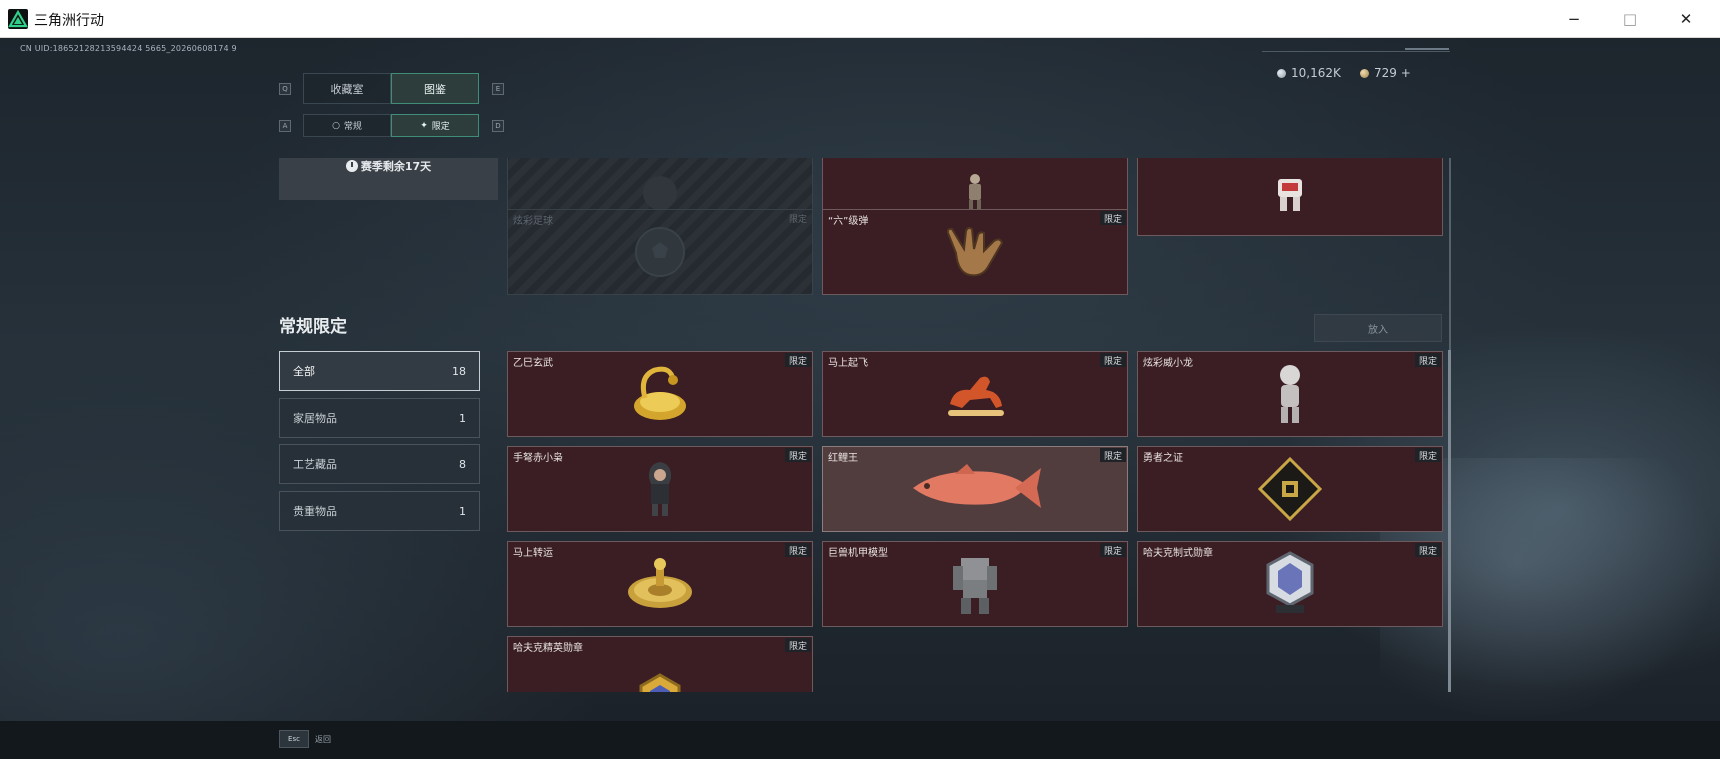  I want to click on filter-valuables: 贵重物品 1, so click(379, 511).